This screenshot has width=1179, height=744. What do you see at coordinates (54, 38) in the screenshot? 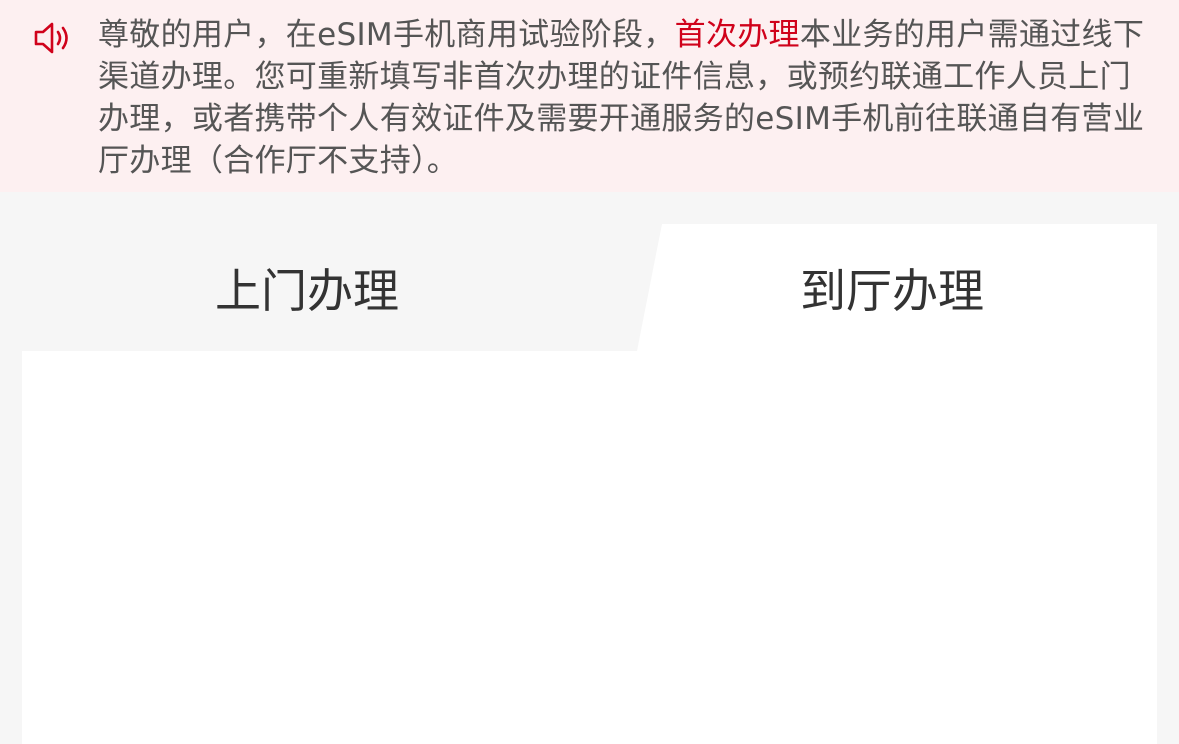
I see `speaker-icon` at bounding box center [54, 38].